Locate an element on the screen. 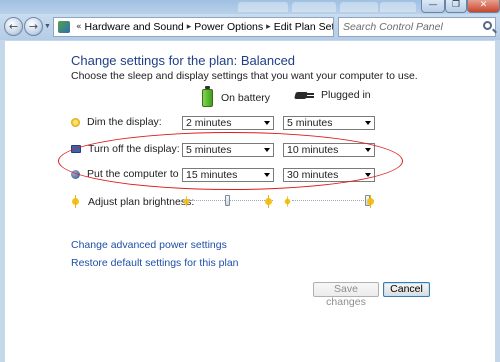 This screenshot has height=362, width=500. search-box is located at coordinates (417, 27).